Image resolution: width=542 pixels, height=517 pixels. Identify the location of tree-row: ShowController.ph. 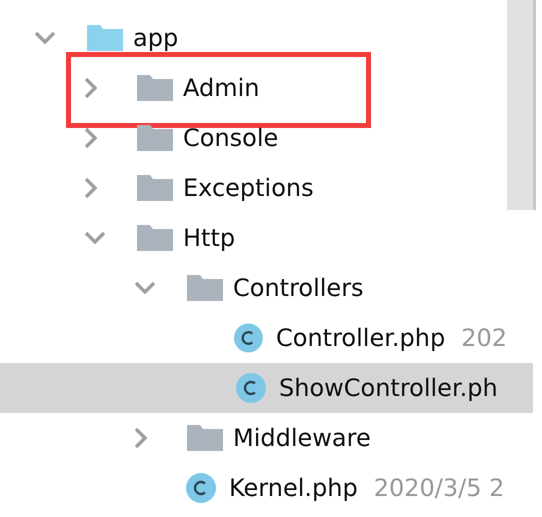
(266, 388).